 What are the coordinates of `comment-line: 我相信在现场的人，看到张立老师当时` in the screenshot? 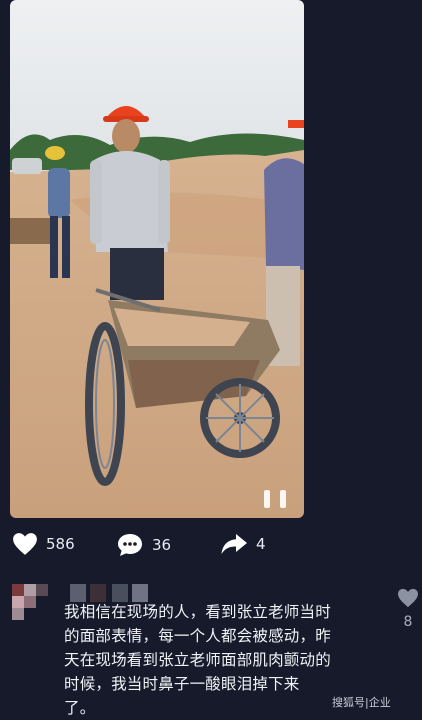 It's located at (197, 612).